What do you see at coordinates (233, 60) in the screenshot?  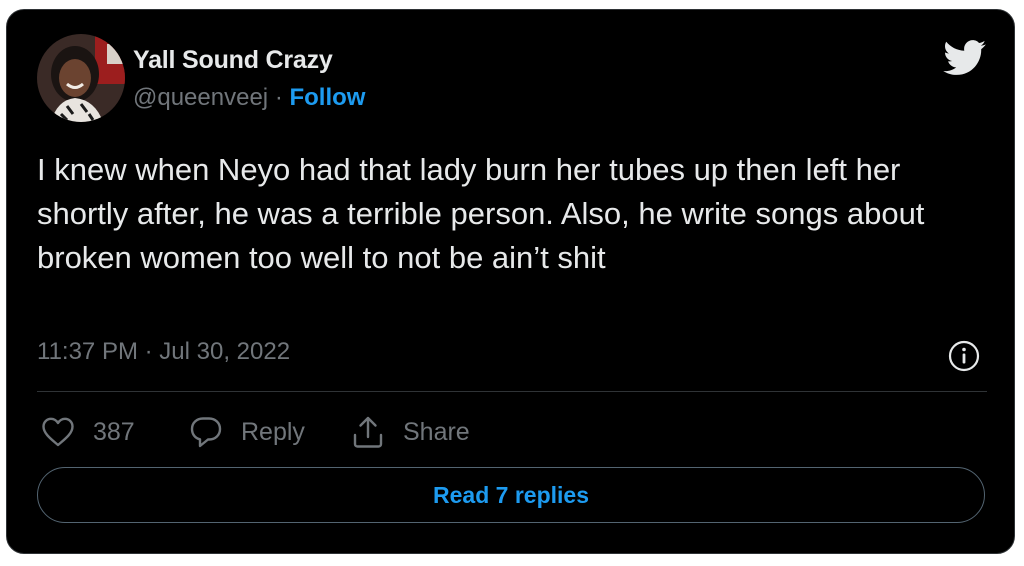 I see `author-name: Yall Sound Crazy` at bounding box center [233, 60].